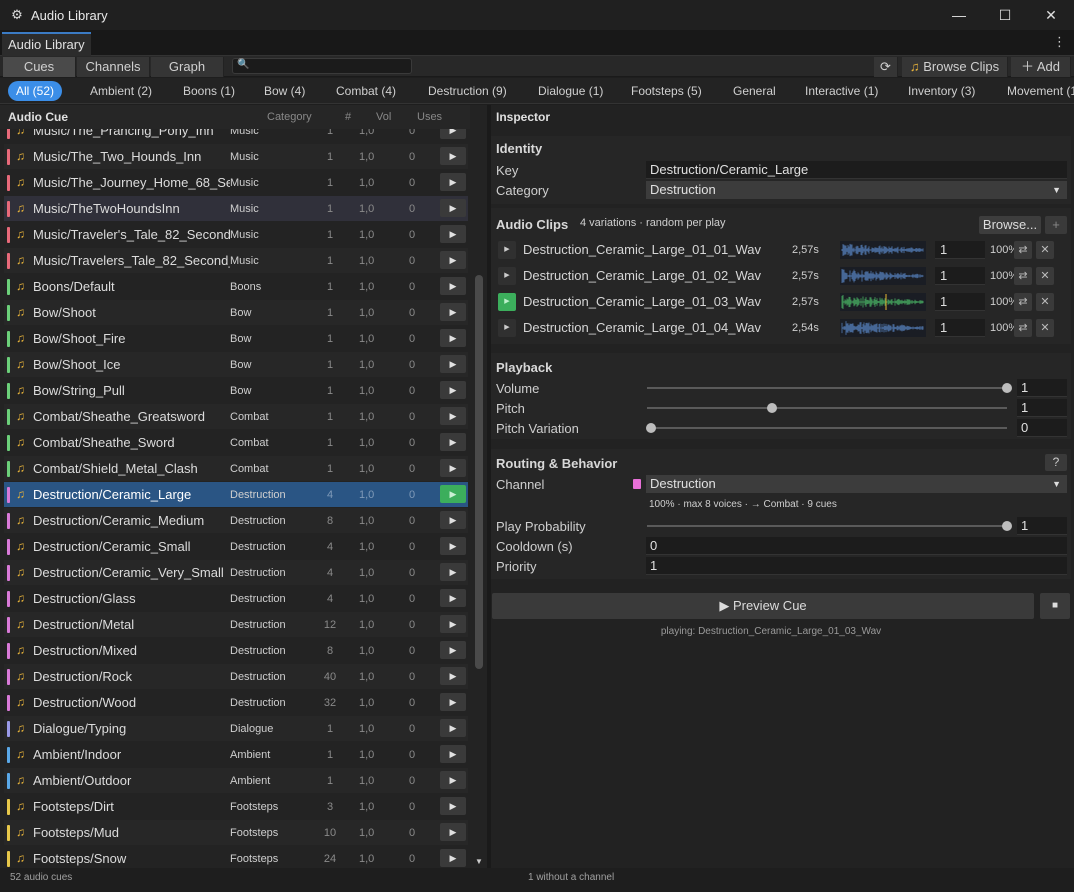 The width and height of the screenshot is (1074, 892). Describe the element at coordinates (236, 338) in the screenshot. I see `list-item: ♫ Bow/Shoot_Fire Bow 1 1,0 0 ▶` at that location.